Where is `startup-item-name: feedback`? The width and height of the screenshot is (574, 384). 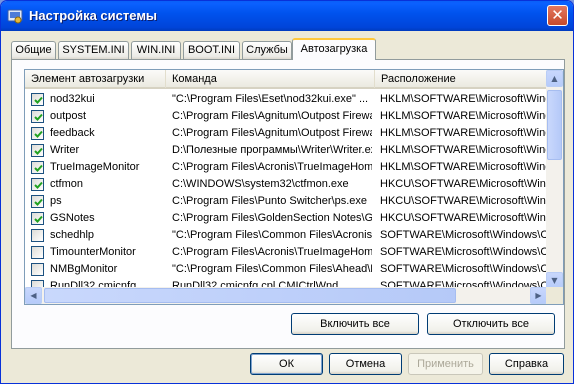
startup-item-name: feedback is located at coordinates (72, 133).